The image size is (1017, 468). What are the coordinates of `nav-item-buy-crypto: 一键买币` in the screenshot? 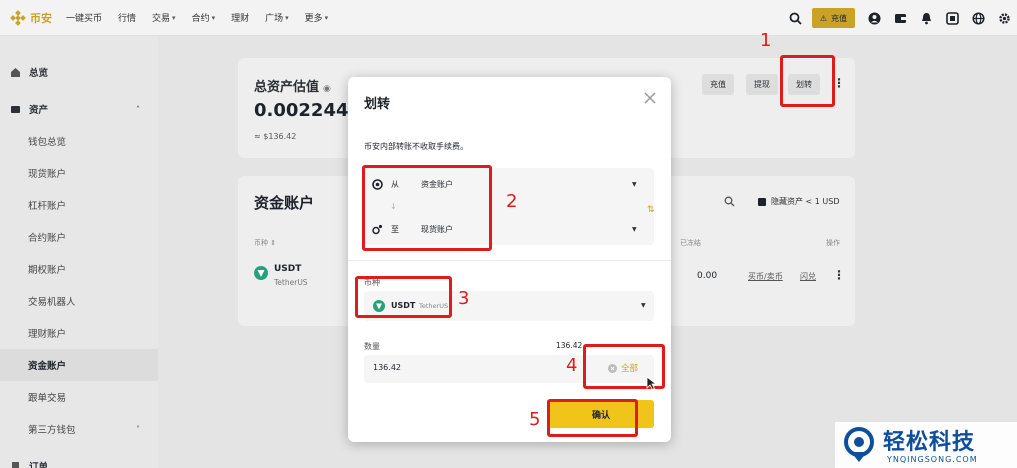 It's located at (84, 17).